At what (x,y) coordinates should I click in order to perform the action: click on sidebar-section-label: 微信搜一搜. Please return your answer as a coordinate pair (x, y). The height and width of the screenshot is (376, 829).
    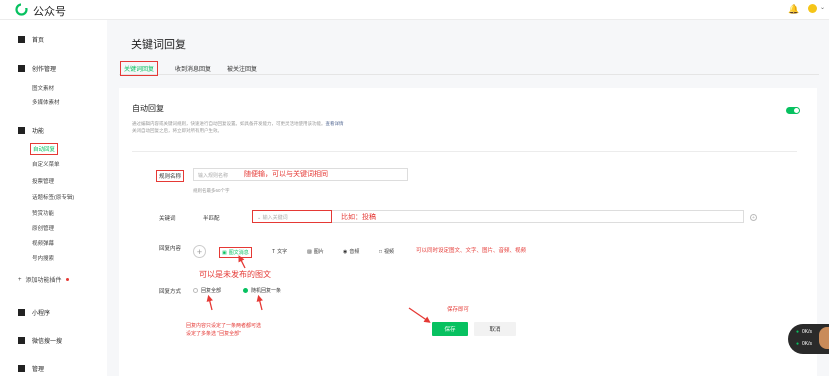
    Looking at the image, I should click on (47, 342).